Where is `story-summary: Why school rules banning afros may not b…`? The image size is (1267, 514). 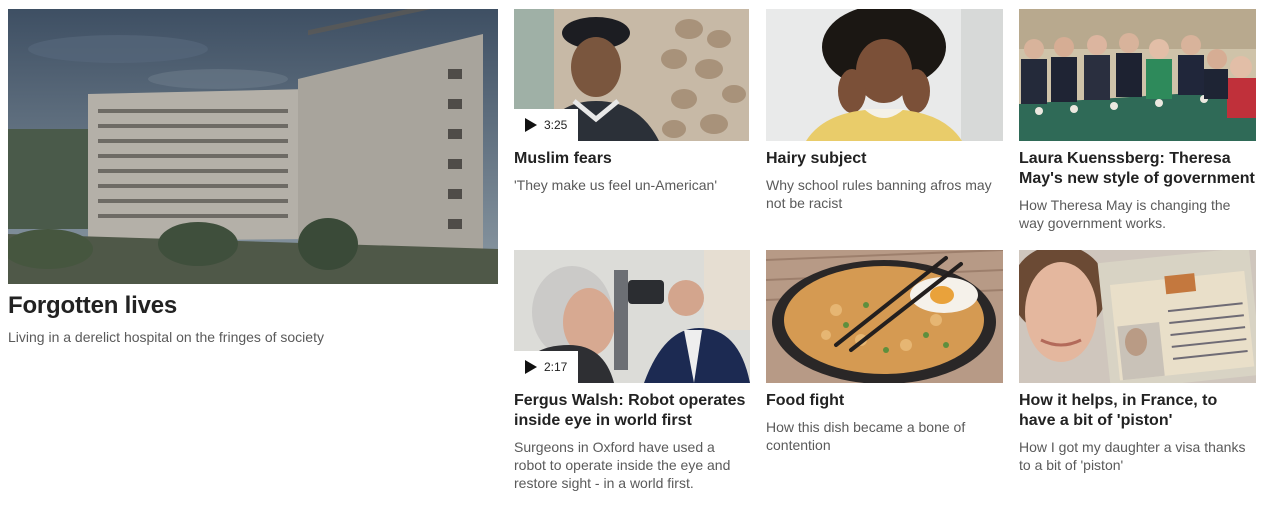
story-summary: Why school rules banning afros may not b… is located at coordinates (879, 194).